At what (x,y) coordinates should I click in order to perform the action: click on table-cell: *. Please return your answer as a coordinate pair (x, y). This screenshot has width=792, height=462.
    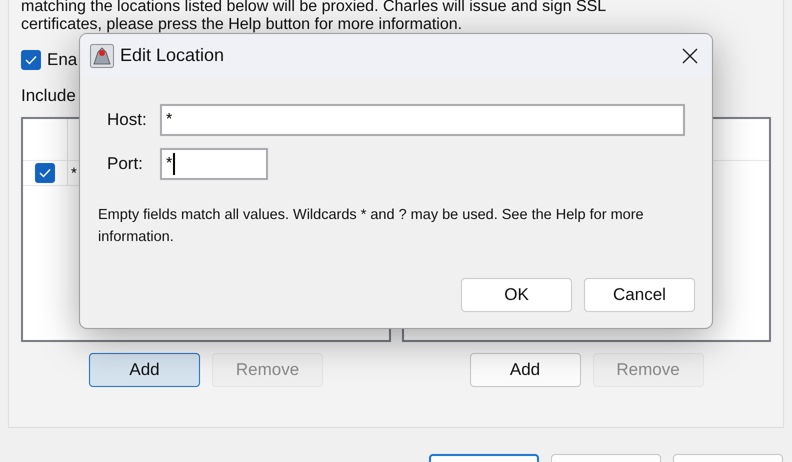
    Looking at the image, I should click on (74, 173).